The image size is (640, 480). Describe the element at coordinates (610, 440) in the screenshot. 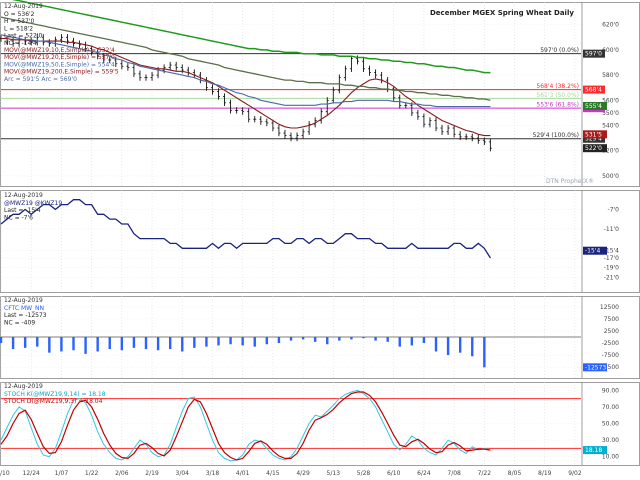

I see `y-tick-label: 30.00` at that location.